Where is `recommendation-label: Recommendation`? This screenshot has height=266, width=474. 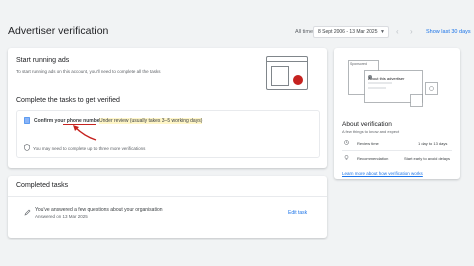 recommendation-label: Recommendation is located at coordinates (373, 158).